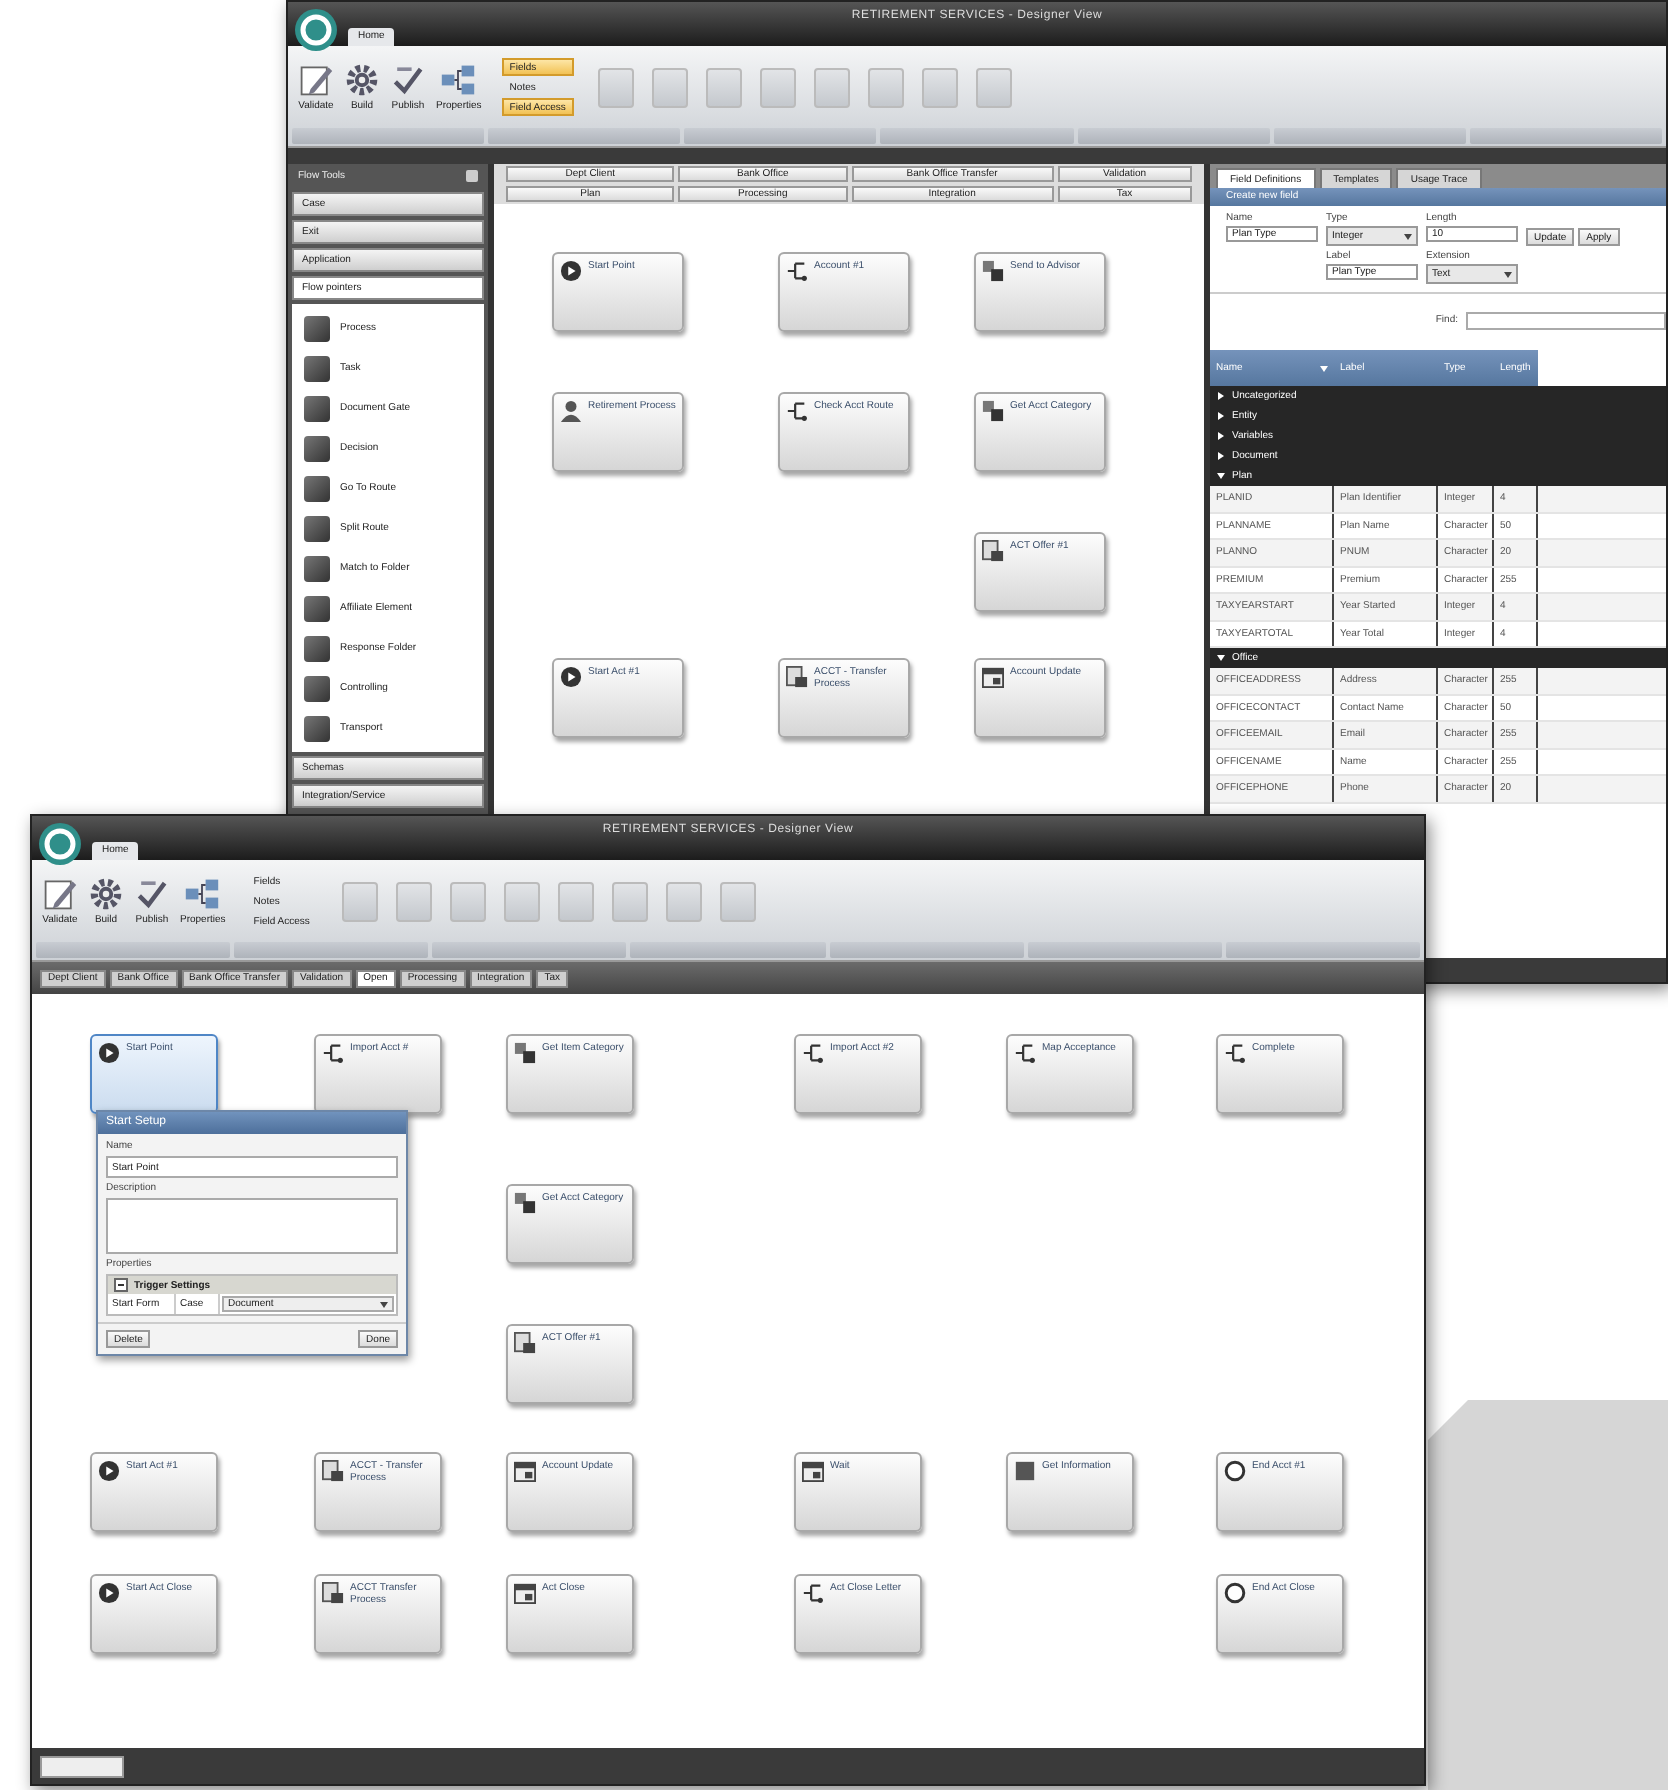 This screenshot has height=1790, width=1668. Describe the element at coordinates (82, 1766) in the screenshot. I see `status-field` at that location.